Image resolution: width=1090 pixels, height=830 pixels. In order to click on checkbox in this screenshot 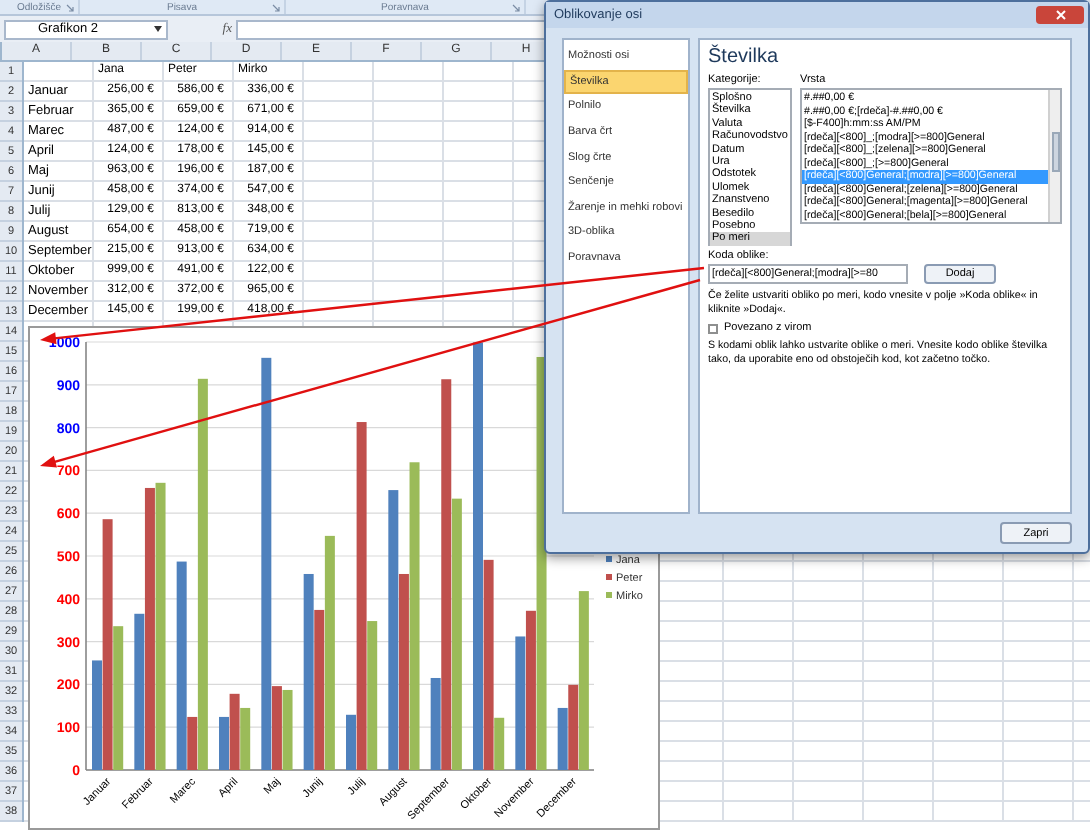, I will do `click(713, 328)`.